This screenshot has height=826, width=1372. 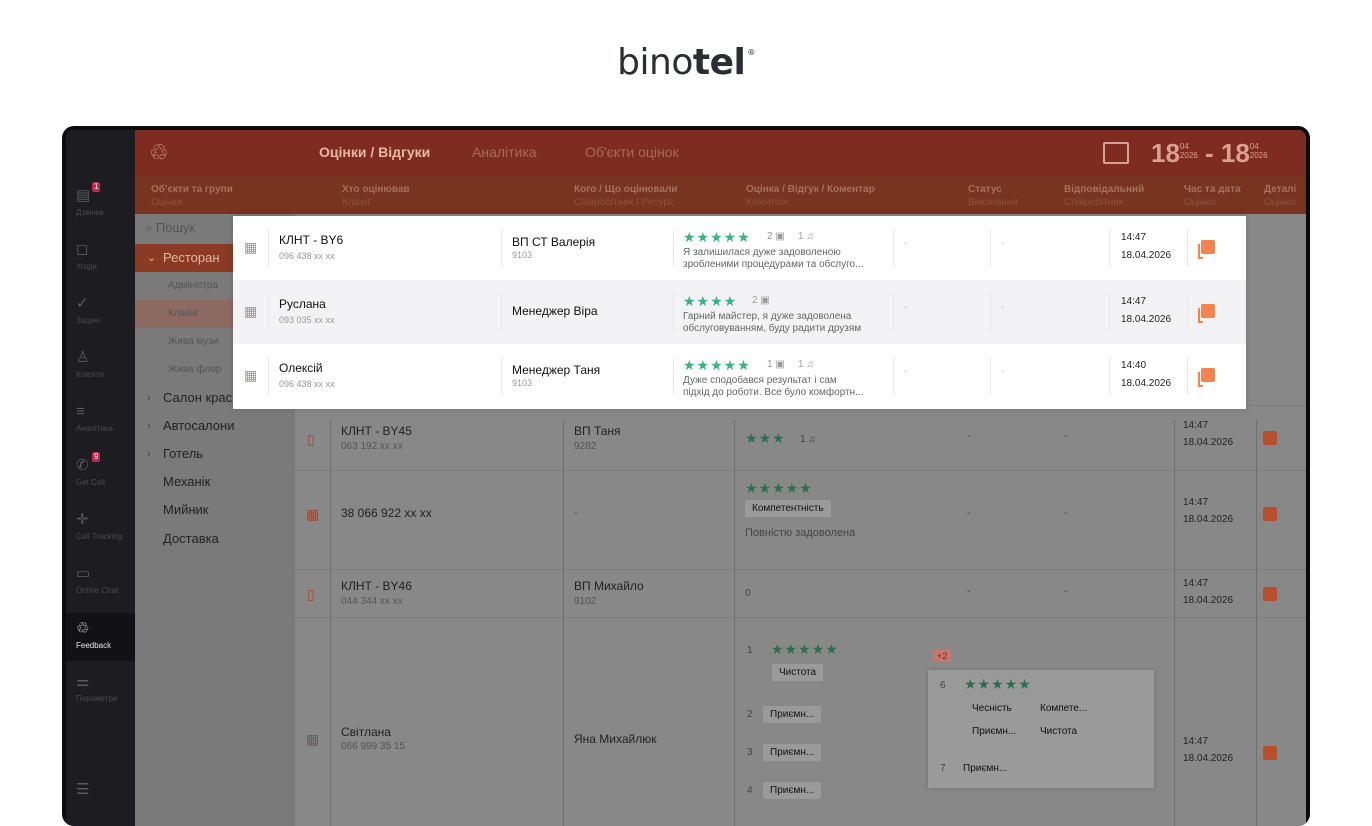 What do you see at coordinates (100, 377) in the screenshot?
I see `sidebar-item-clients: ♙ Клієнти` at bounding box center [100, 377].